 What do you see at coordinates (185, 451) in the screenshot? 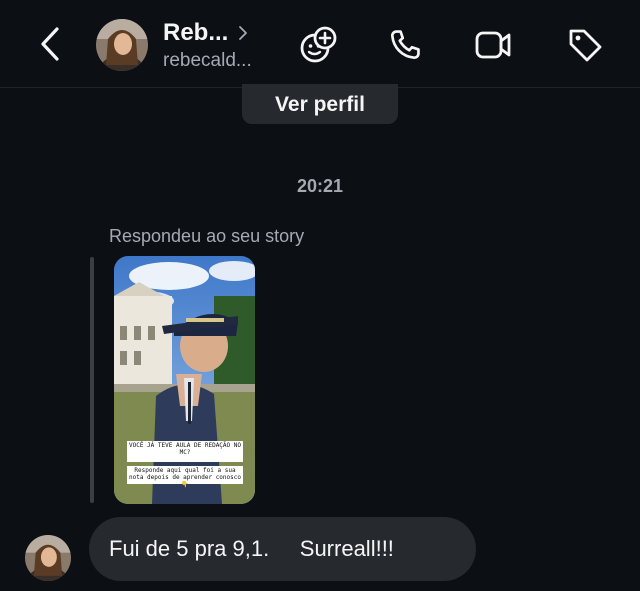
I see `story-question-box: VOCÊ JÁ TEVE AULA DE REDAÇÃO NO MC?` at bounding box center [185, 451].